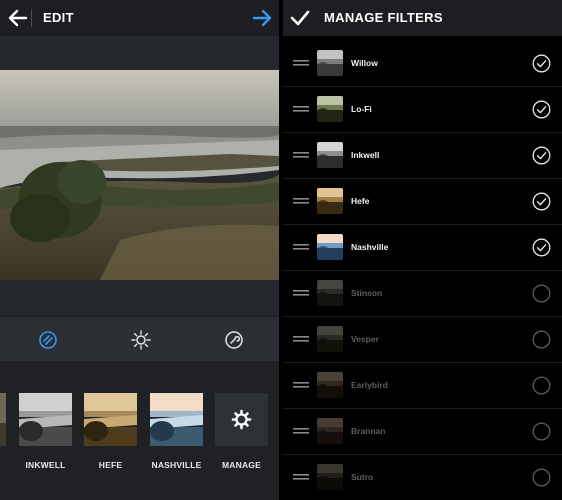  What do you see at coordinates (367, 293) in the screenshot?
I see `filter-name: Stinson` at bounding box center [367, 293].